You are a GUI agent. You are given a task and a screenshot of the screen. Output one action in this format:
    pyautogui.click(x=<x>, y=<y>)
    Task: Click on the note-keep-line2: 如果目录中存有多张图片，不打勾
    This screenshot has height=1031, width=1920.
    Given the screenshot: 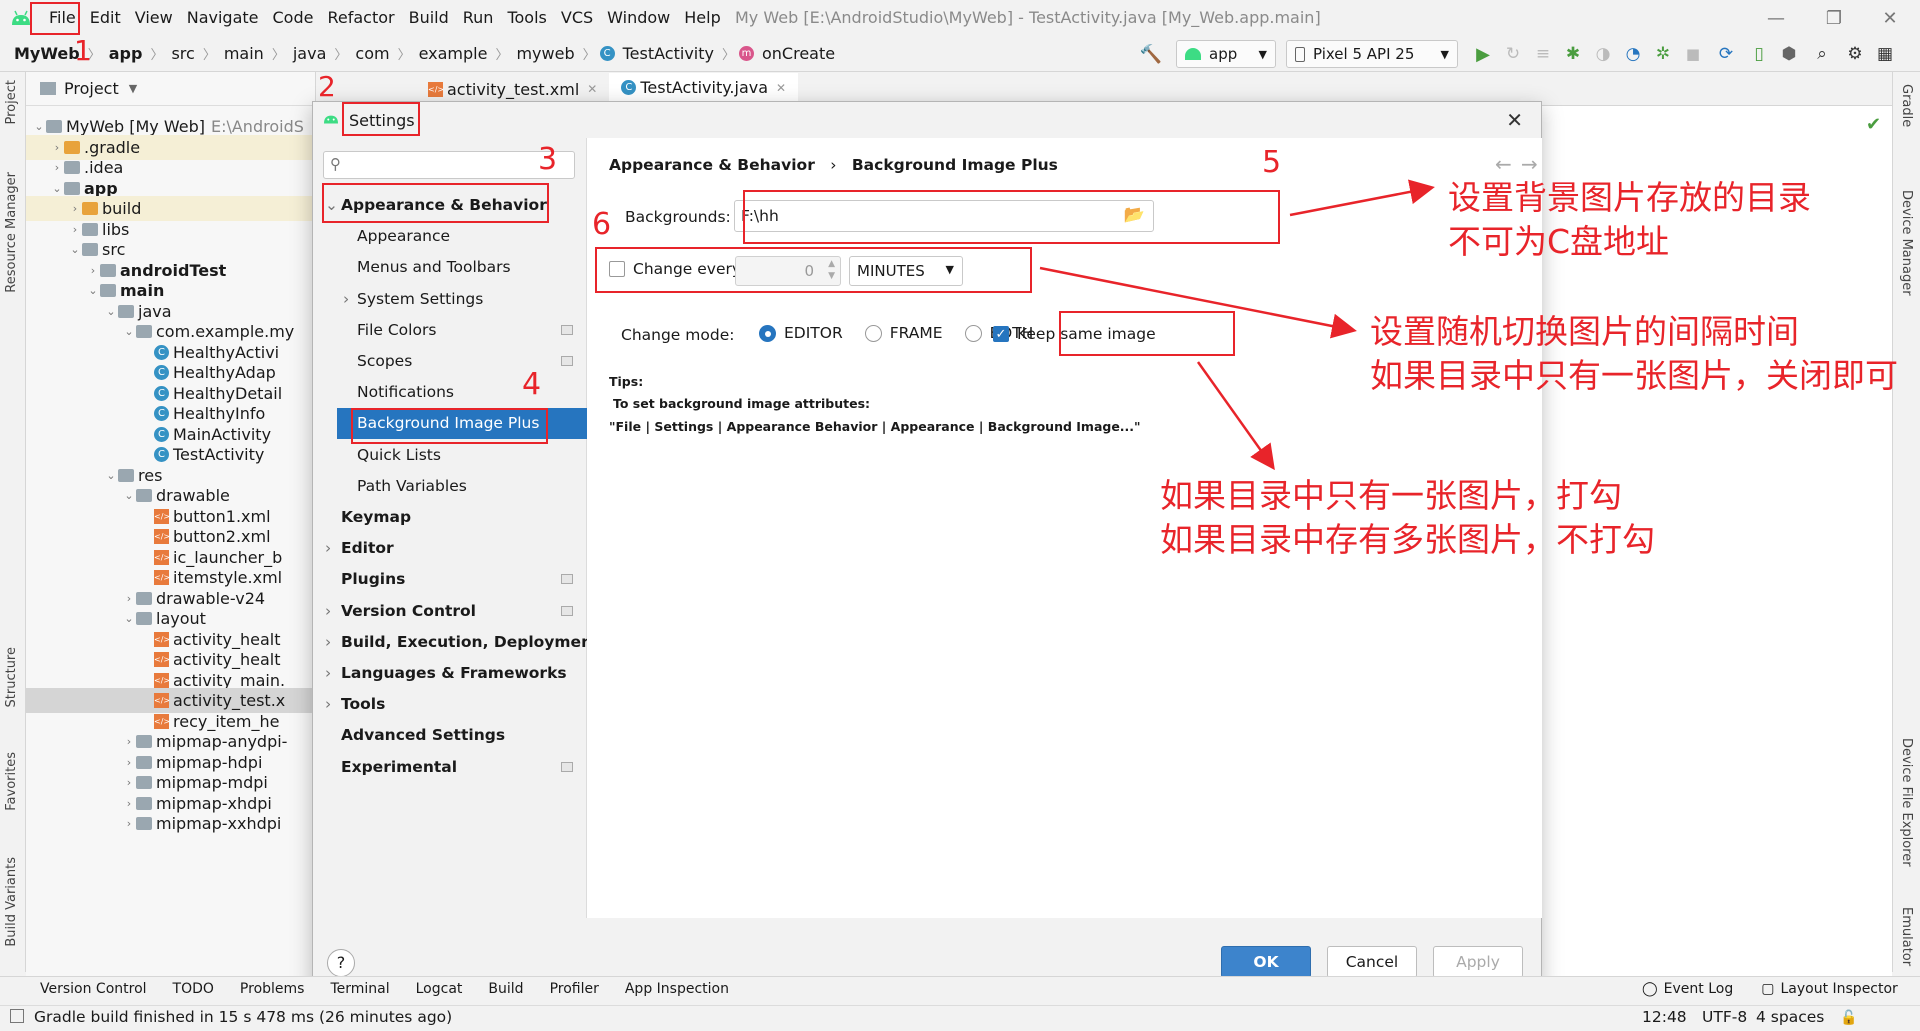 What is the action you would take?
    pyautogui.click(x=1407, y=539)
    